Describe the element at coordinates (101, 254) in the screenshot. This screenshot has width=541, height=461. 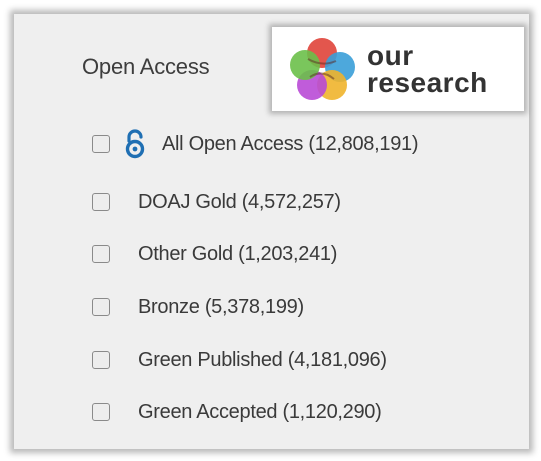
I see `other-gold-checkbox` at that location.